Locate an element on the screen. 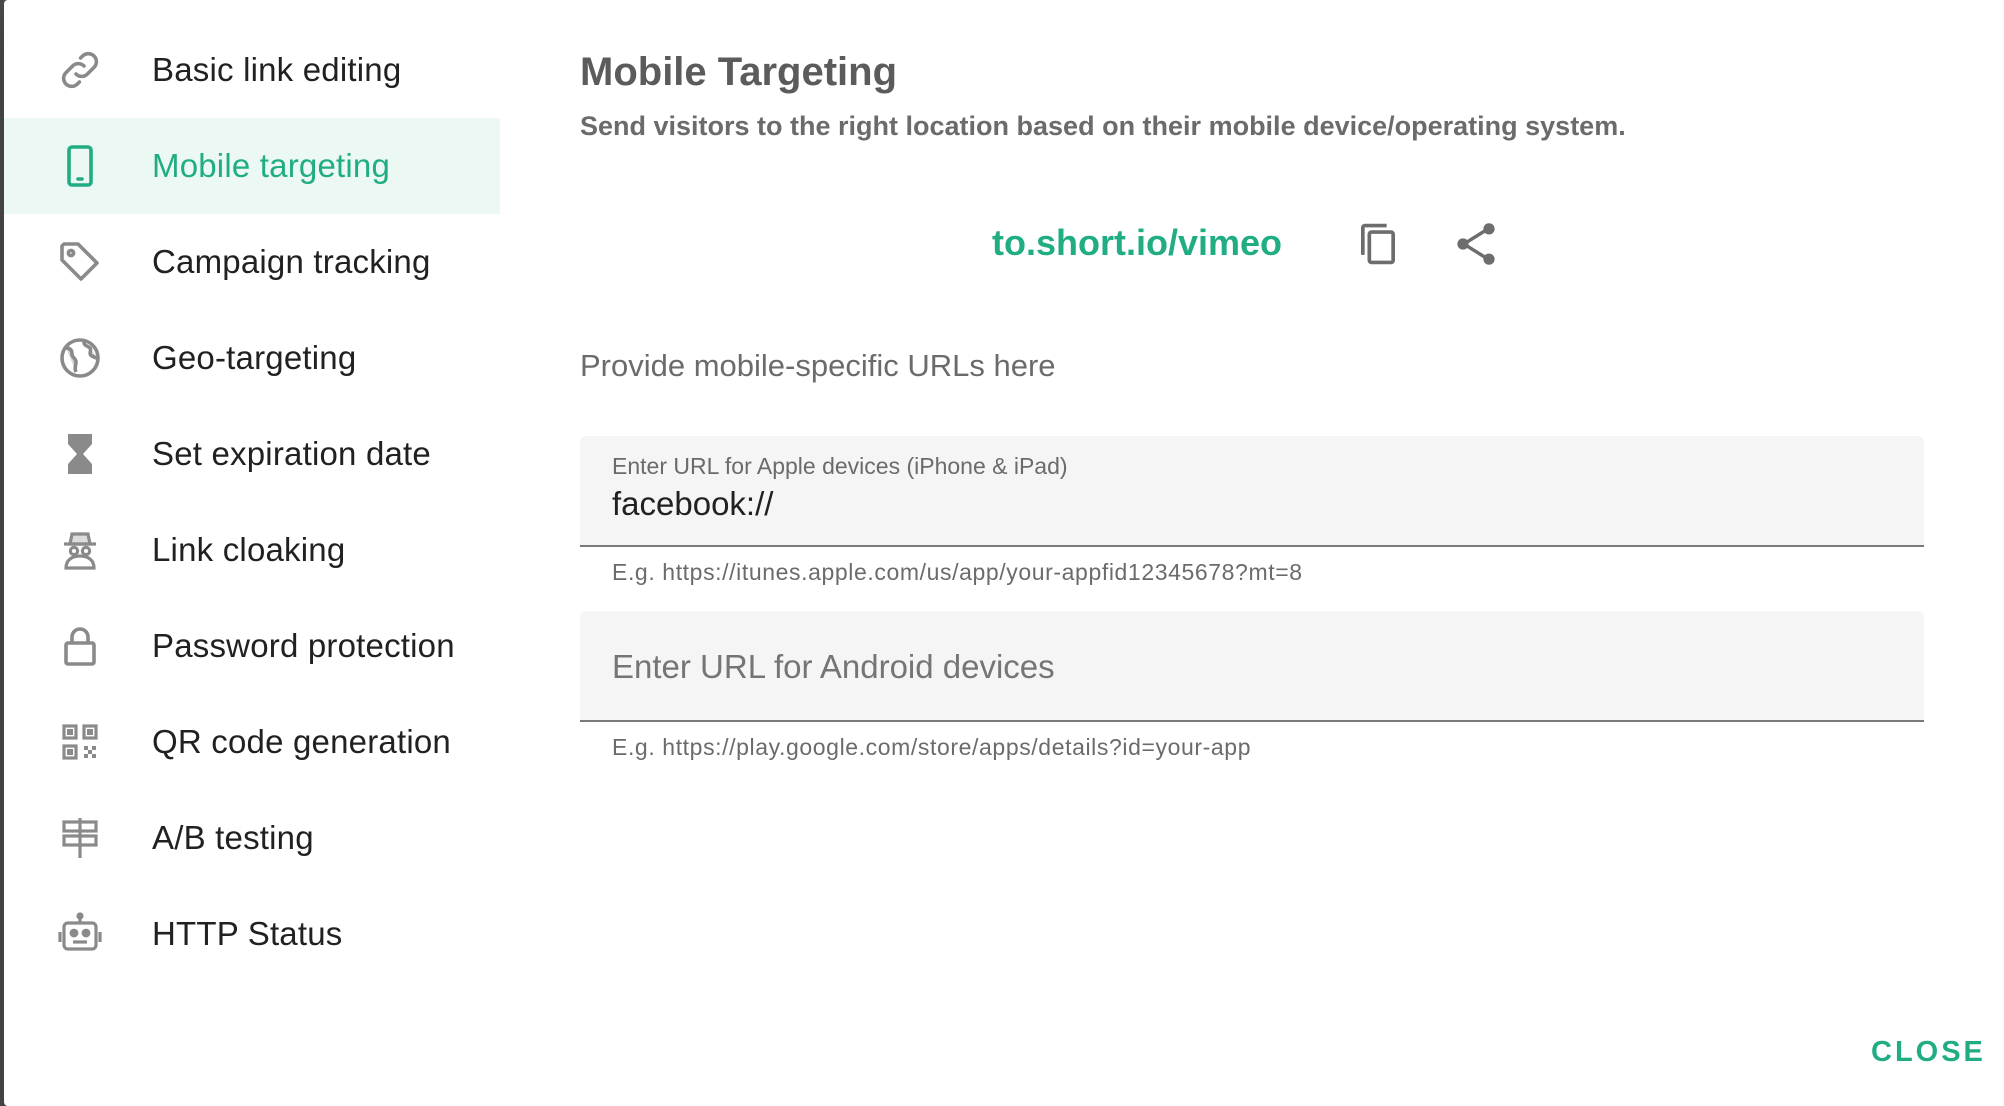  robot-icon is located at coordinates (80, 934).